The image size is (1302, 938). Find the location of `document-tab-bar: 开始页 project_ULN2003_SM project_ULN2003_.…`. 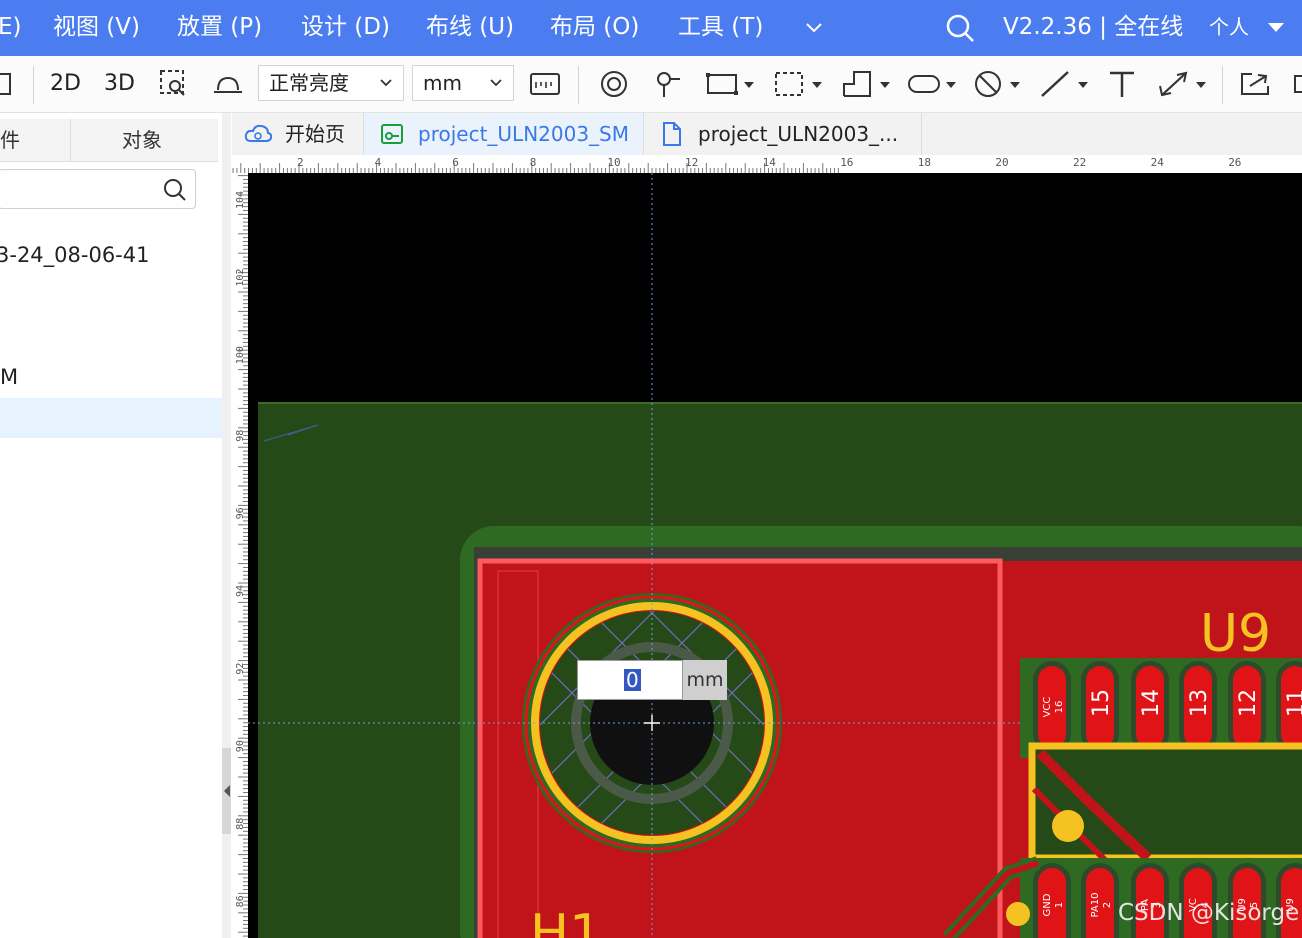

document-tab-bar: 开始页 project_ULN2003_SM project_ULN2003_.… is located at coordinates (767, 134).